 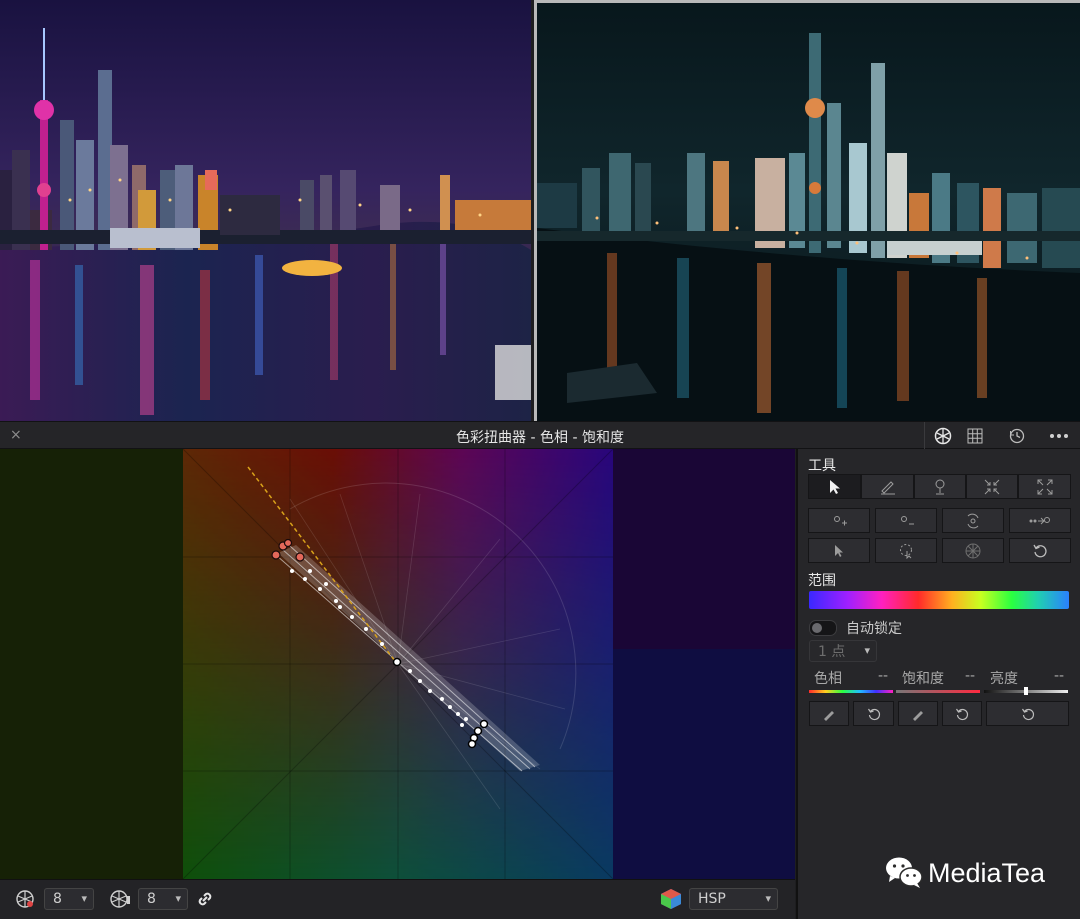 What do you see at coordinates (822, 466) in the screenshot?
I see `tools-label: 工具` at bounding box center [822, 466].